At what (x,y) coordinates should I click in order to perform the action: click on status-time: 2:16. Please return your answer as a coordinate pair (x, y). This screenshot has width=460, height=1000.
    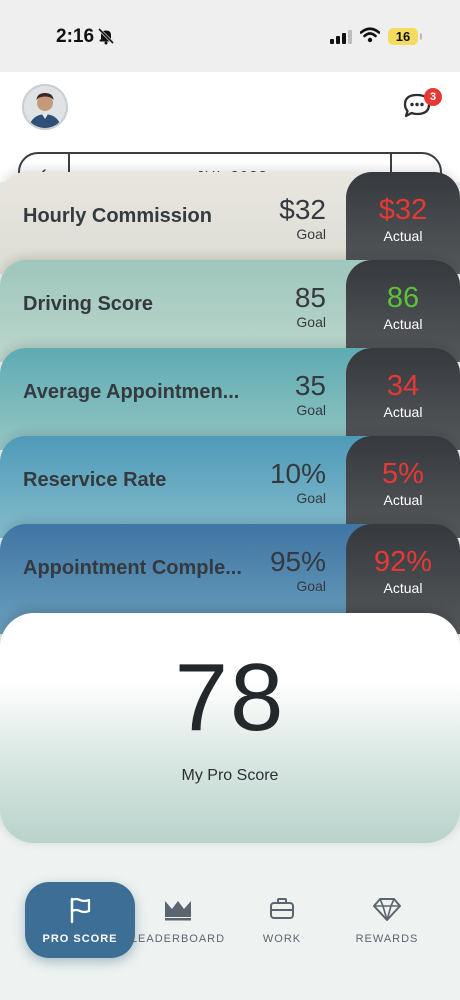
    Looking at the image, I should click on (75, 36).